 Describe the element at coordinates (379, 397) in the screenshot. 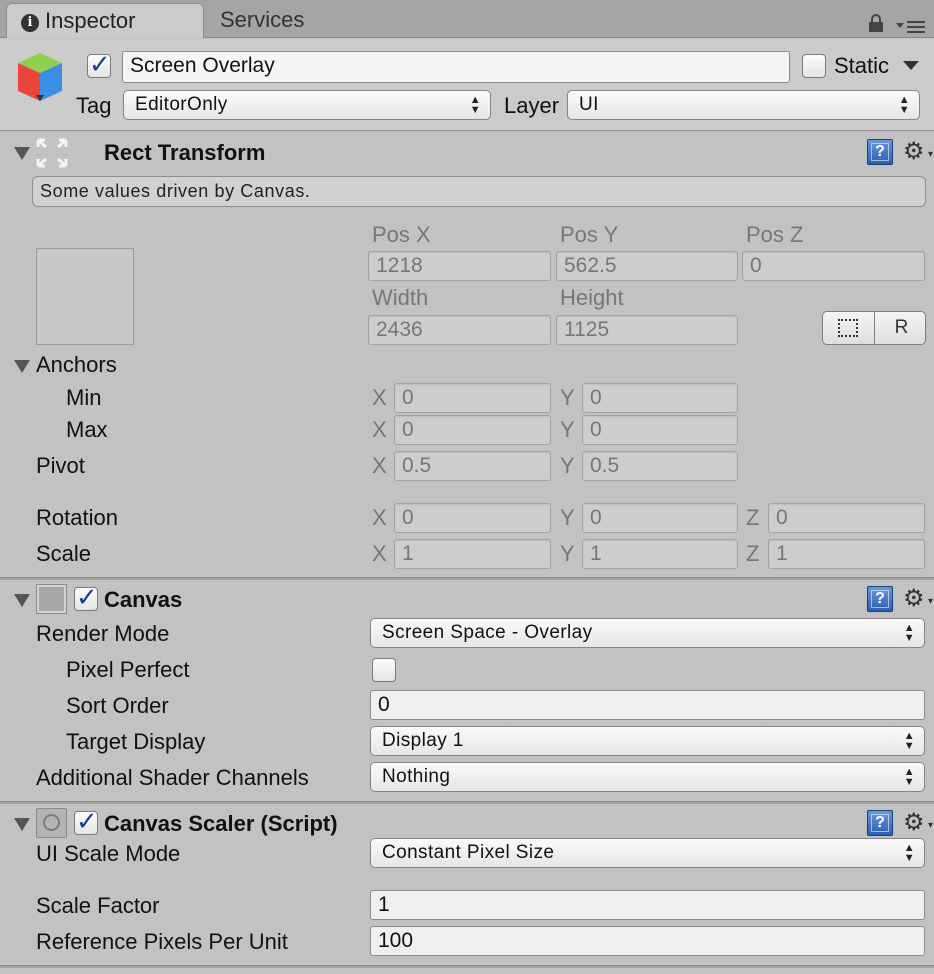

I see `min-x-label: X` at that location.